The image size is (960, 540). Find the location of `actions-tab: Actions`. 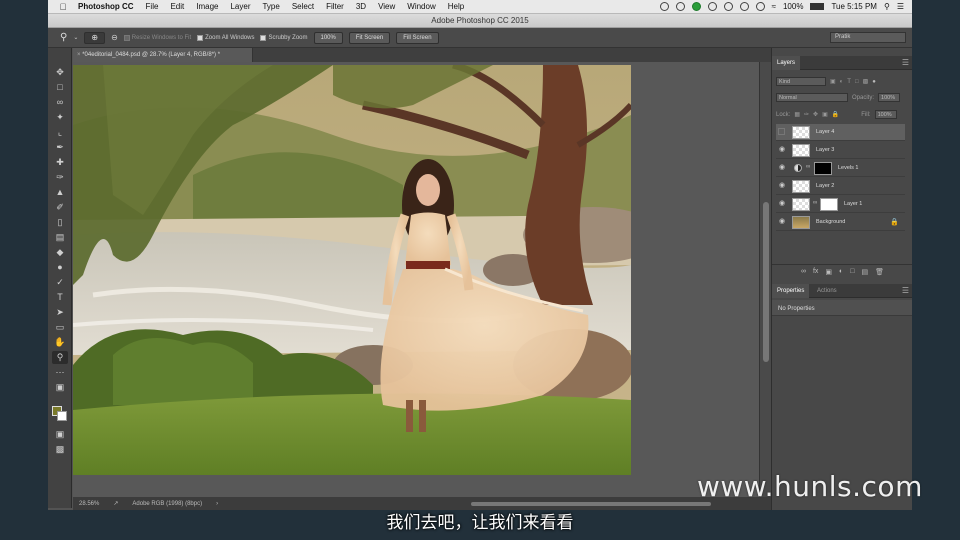

actions-tab: Actions is located at coordinates (827, 291).